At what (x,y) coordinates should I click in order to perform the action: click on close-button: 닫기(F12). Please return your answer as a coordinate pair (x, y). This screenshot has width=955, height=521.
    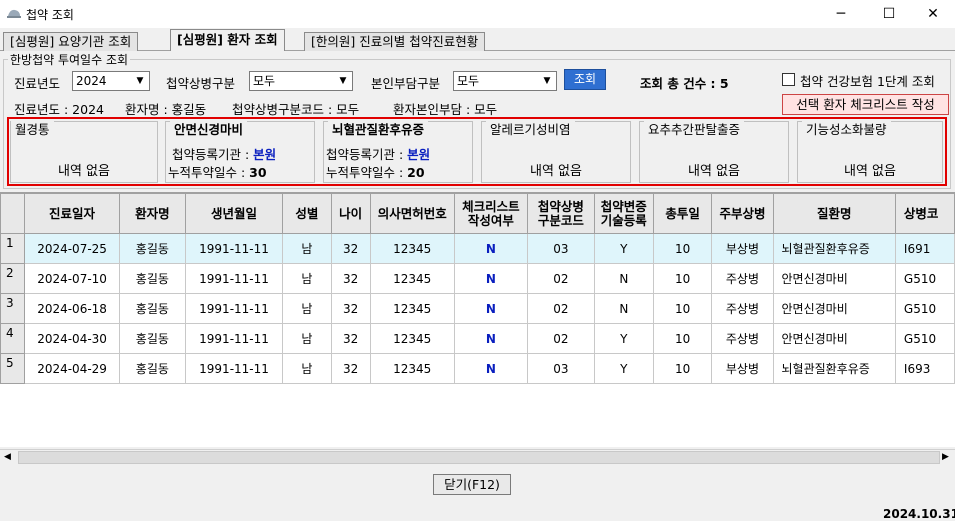
    Looking at the image, I should click on (472, 484).